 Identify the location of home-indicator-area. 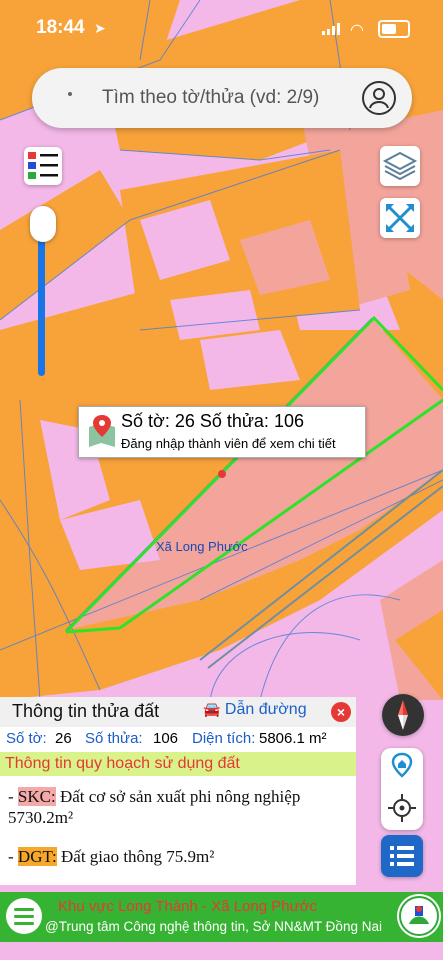
(221, 951).